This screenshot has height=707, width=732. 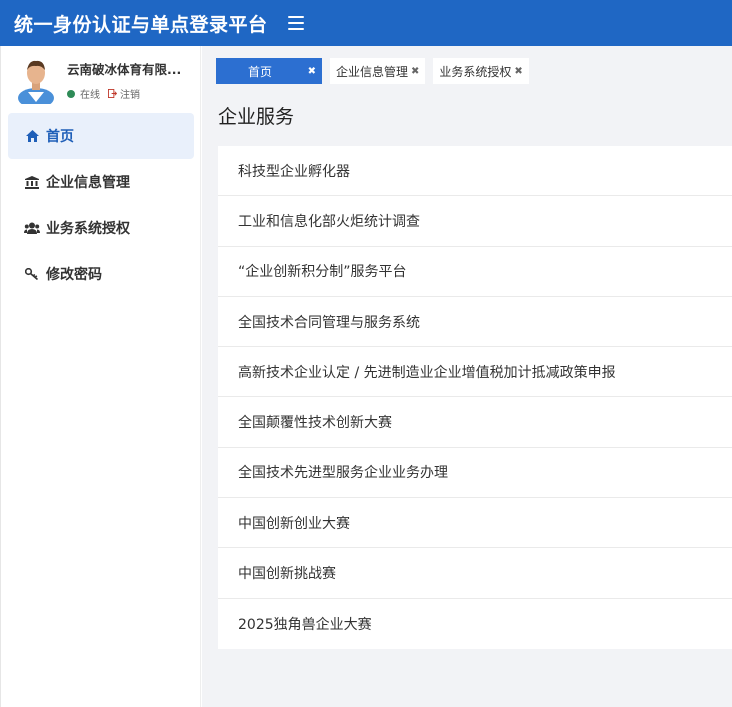 What do you see at coordinates (475, 71) in the screenshot?
I see `tab-label: 业务系统授权` at bounding box center [475, 71].